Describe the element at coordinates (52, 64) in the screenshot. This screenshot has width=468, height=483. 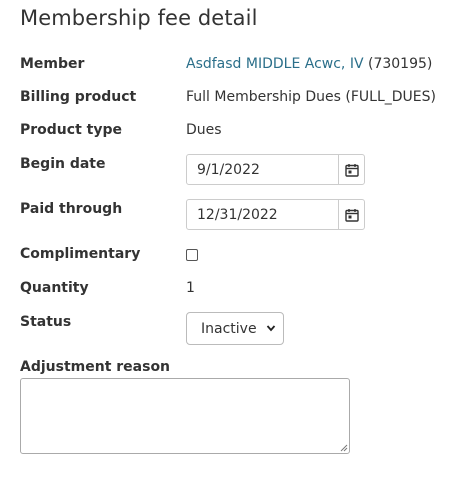
I see `member-label: Member` at that location.